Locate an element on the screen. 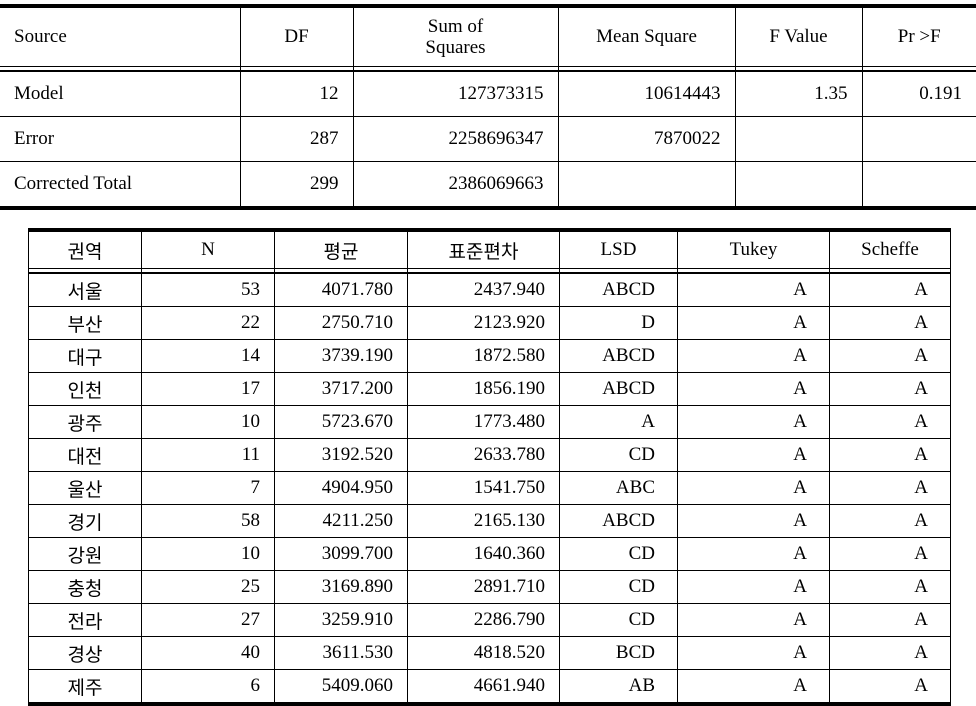  table-row: 인천 17 3717.200 1856.190 ABCD A A is located at coordinates (489, 389).